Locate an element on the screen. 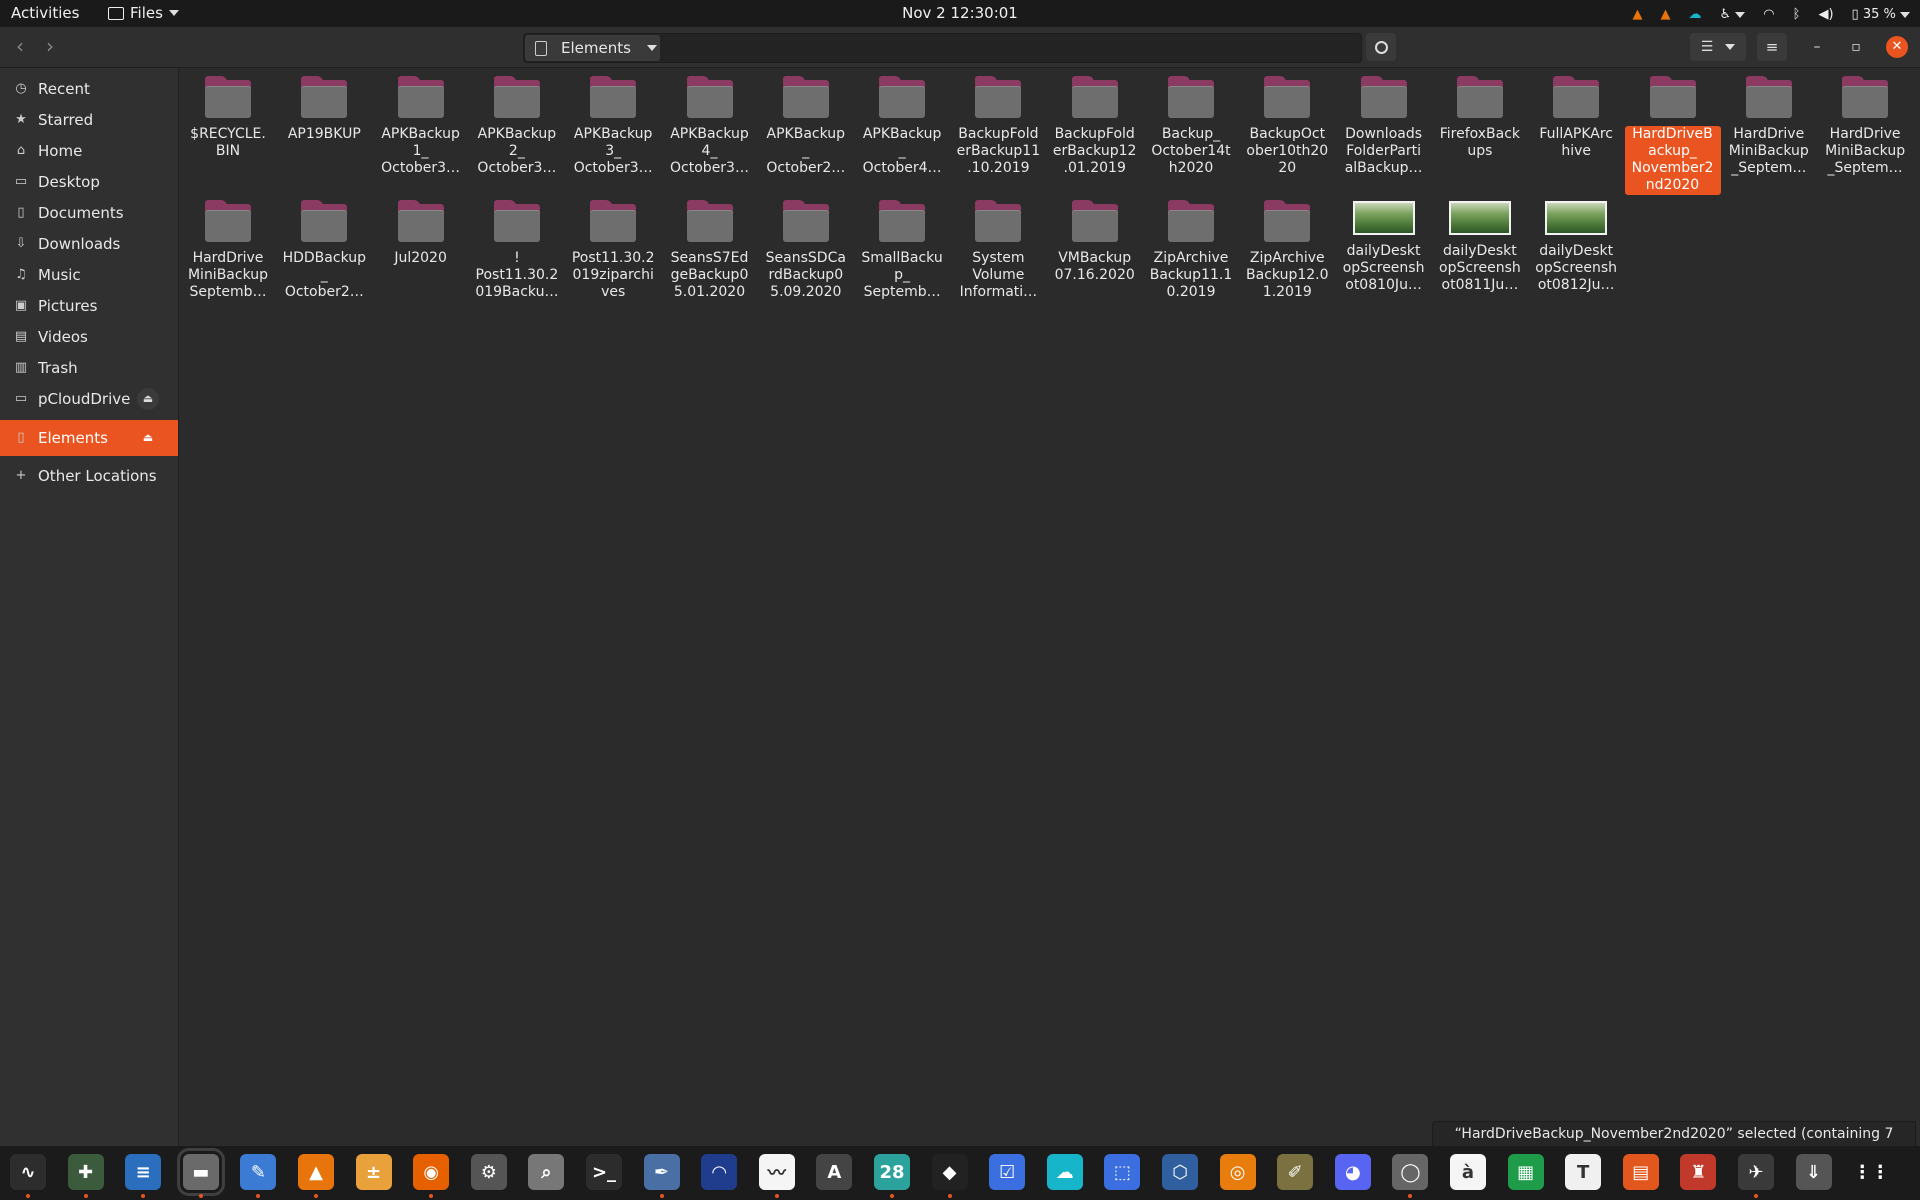 The image size is (1920, 1200). sidebar-item-label: Desktop is located at coordinates (69, 182).